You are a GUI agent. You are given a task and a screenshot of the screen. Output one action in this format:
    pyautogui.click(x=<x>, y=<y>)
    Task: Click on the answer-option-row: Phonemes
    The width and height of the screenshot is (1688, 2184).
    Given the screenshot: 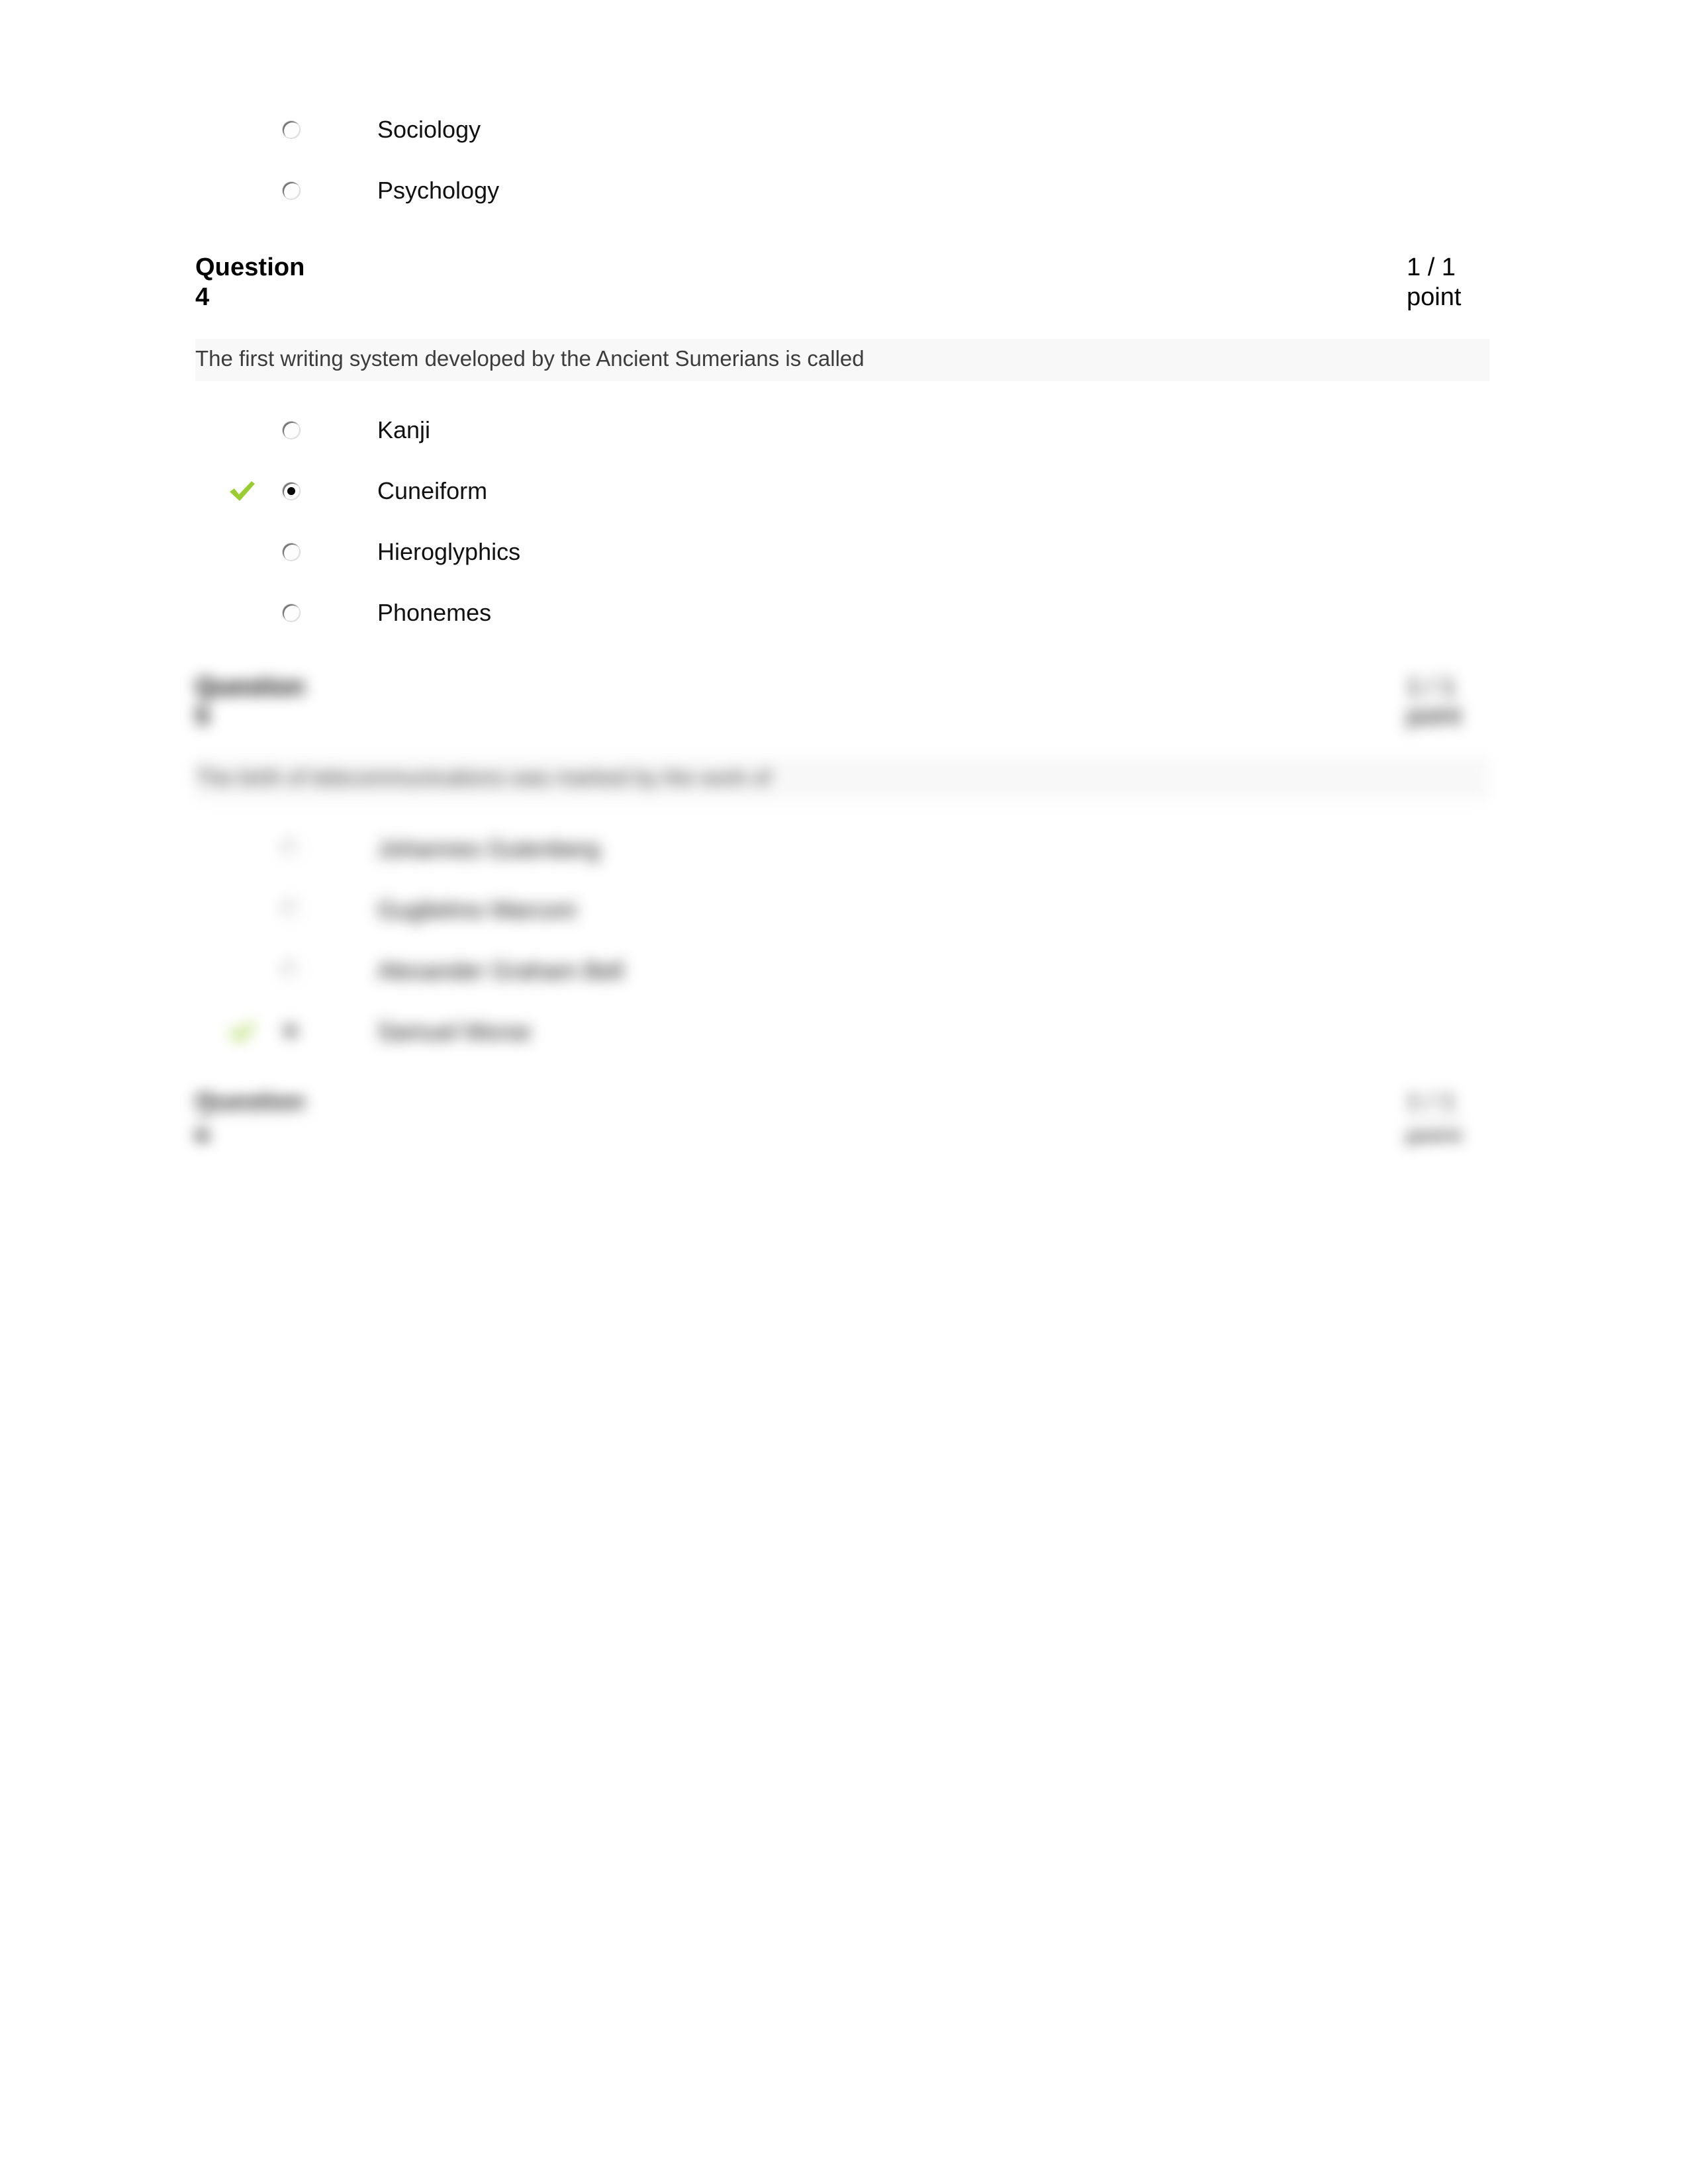 What is the action you would take?
    pyautogui.click(x=844, y=612)
    